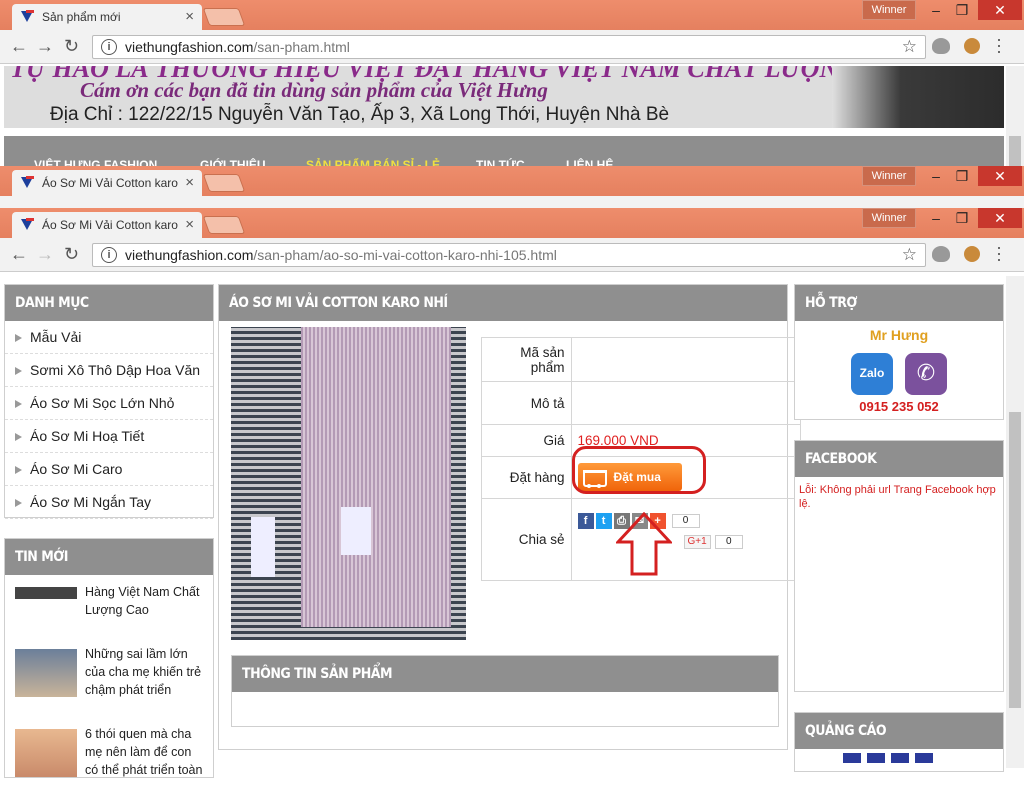 This screenshot has height=785, width=1024. I want to click on category-item: Áo Sơ Mi Sọc Lớn Nhỏ, so click(109, 403).